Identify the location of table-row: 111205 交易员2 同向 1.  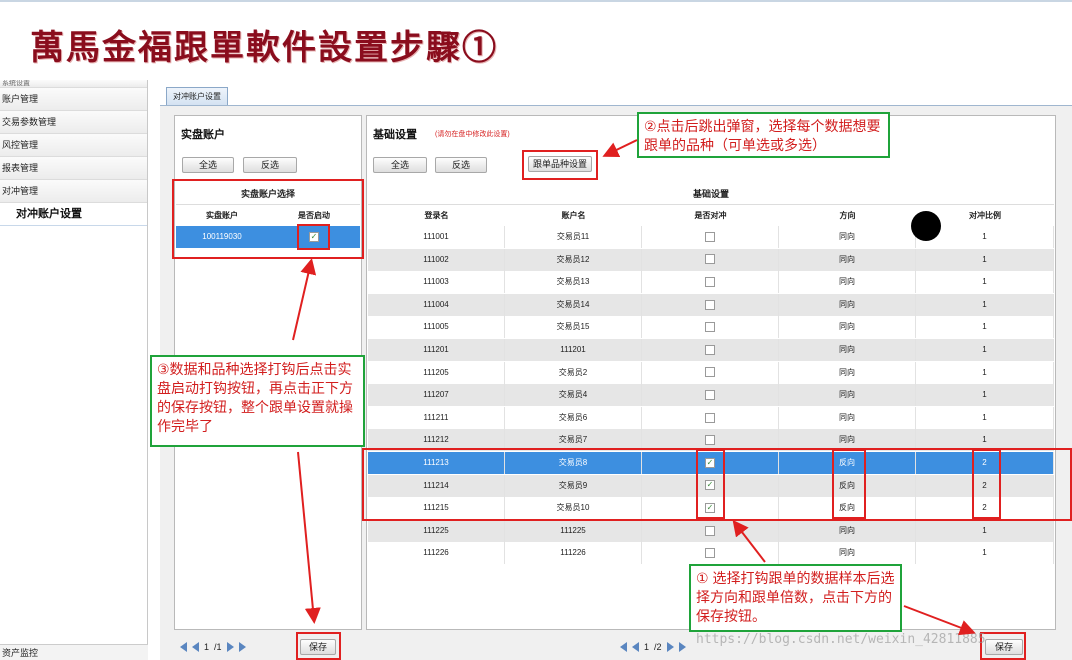
(711, 372).